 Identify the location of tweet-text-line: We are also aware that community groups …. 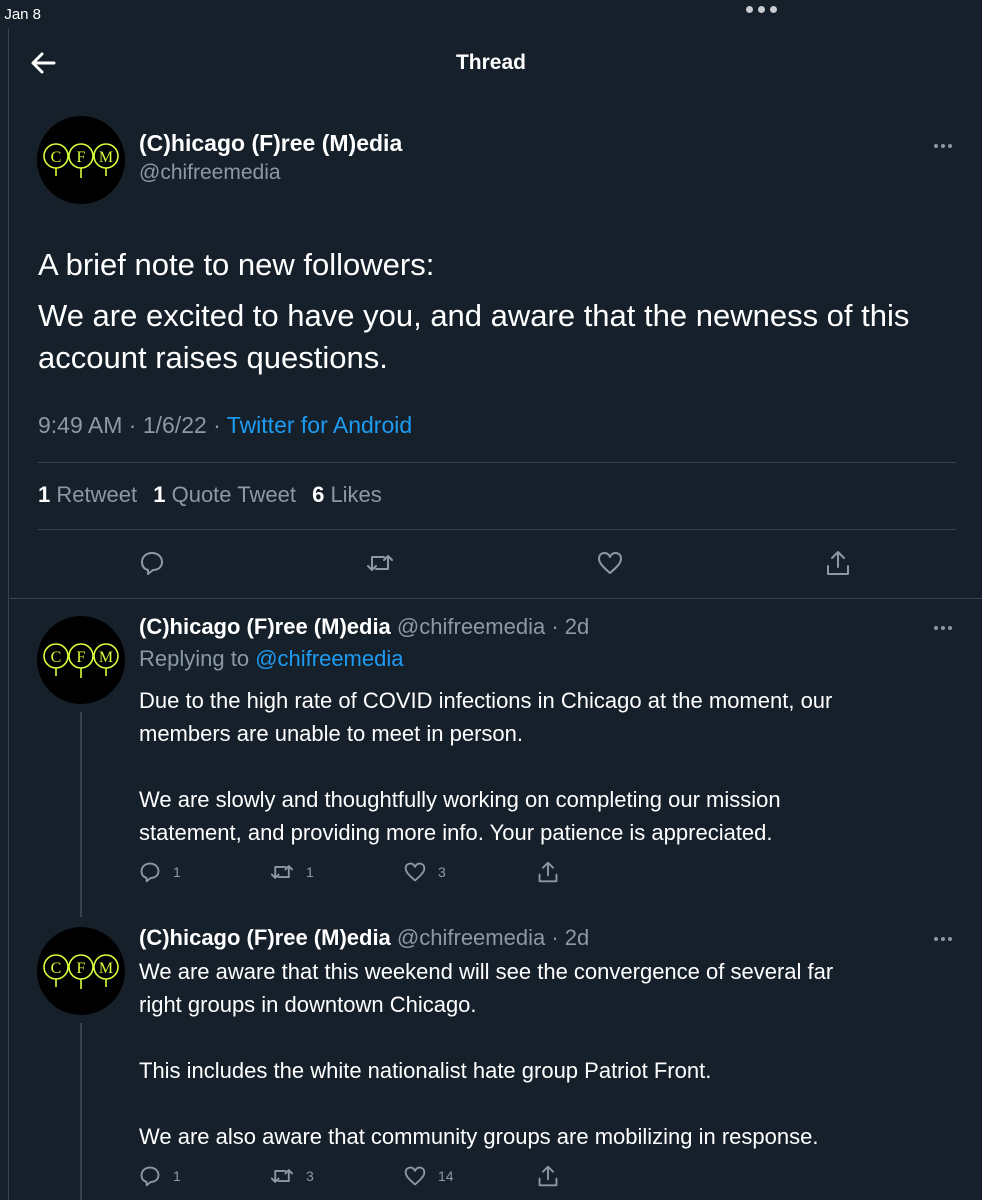
(479, 1136).